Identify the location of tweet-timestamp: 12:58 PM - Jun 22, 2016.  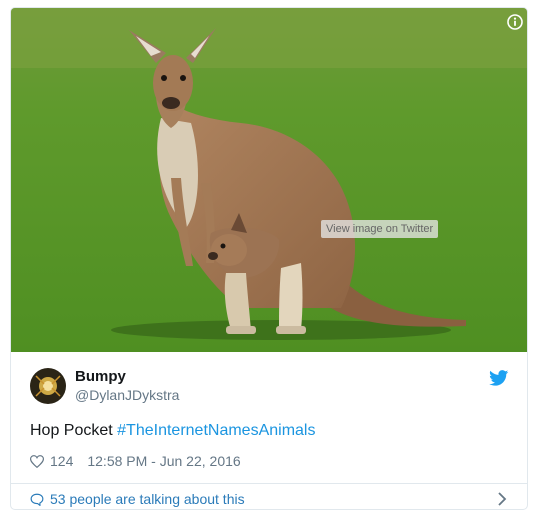
(163, 461).